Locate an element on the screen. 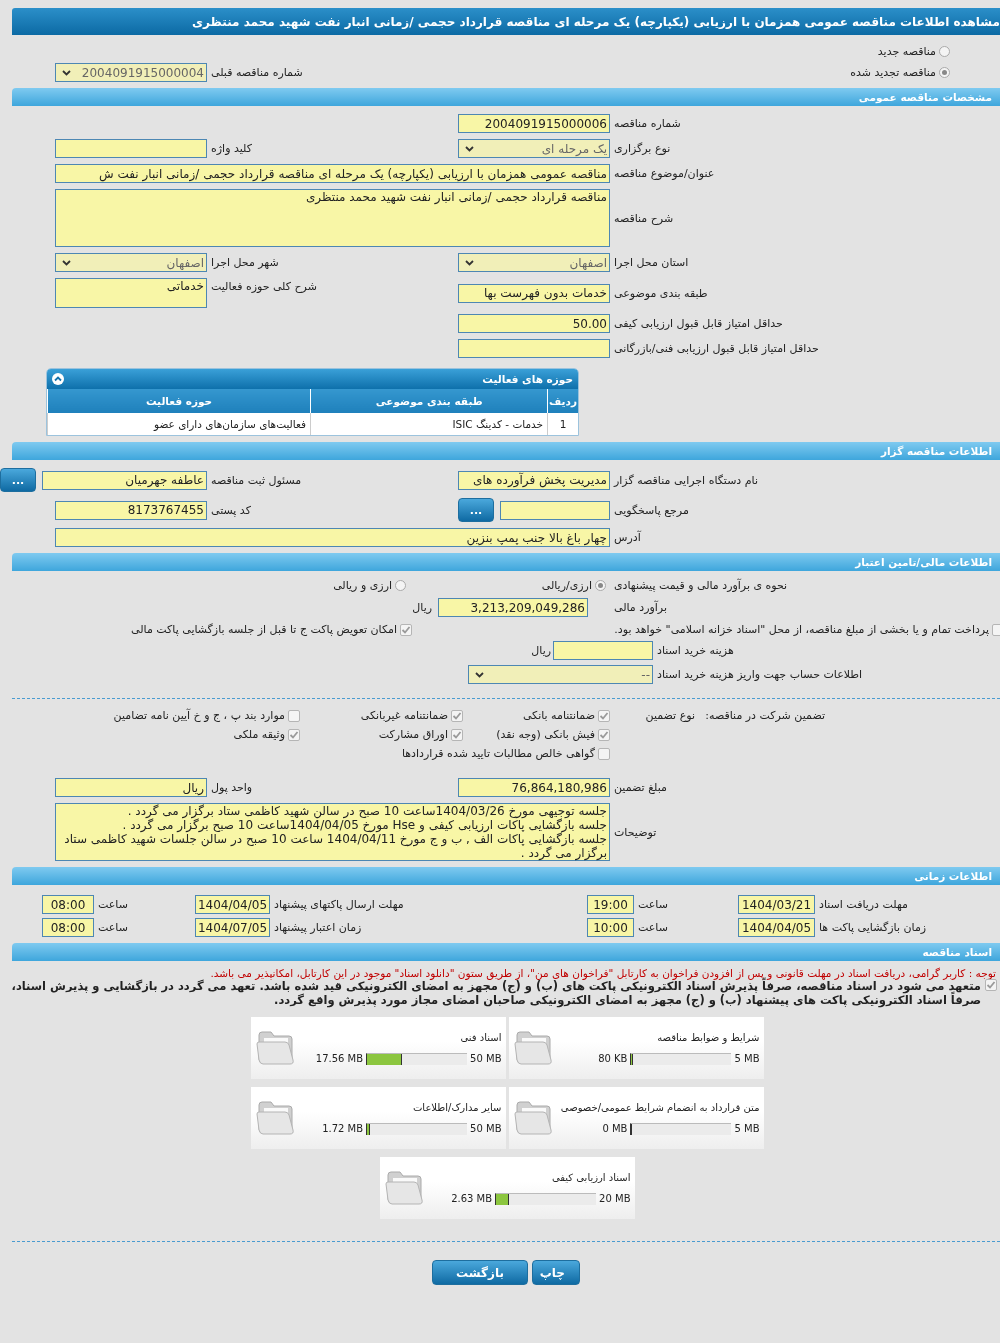  dropdown: یک مرحله ای is located at coordinates (534, 148).